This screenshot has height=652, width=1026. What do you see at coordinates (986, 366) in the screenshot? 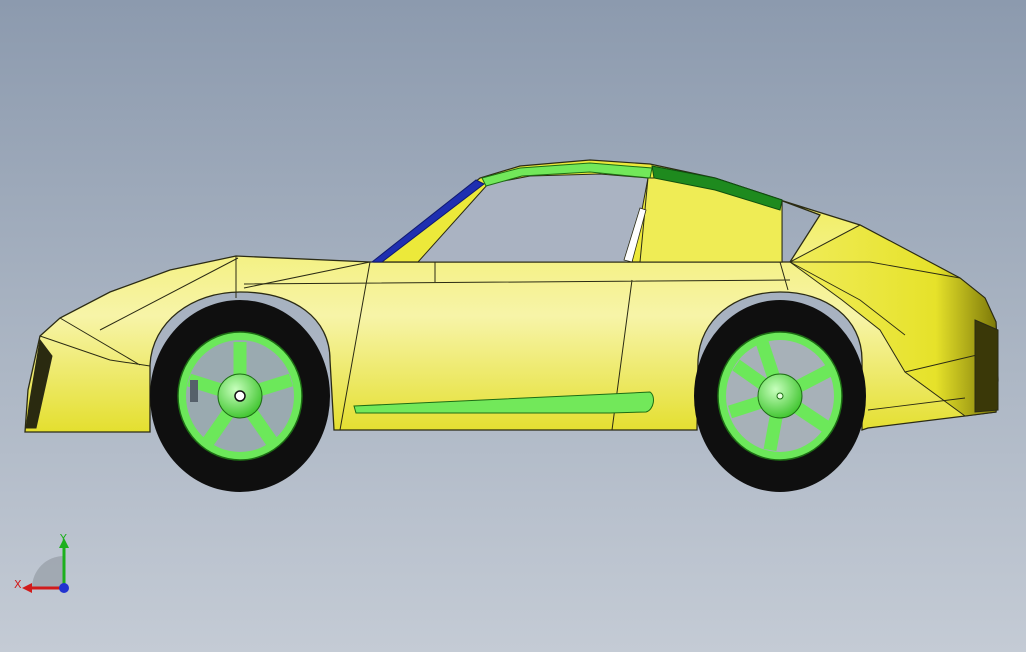
I see `rear-lamp` at bounding box center [986, 366].